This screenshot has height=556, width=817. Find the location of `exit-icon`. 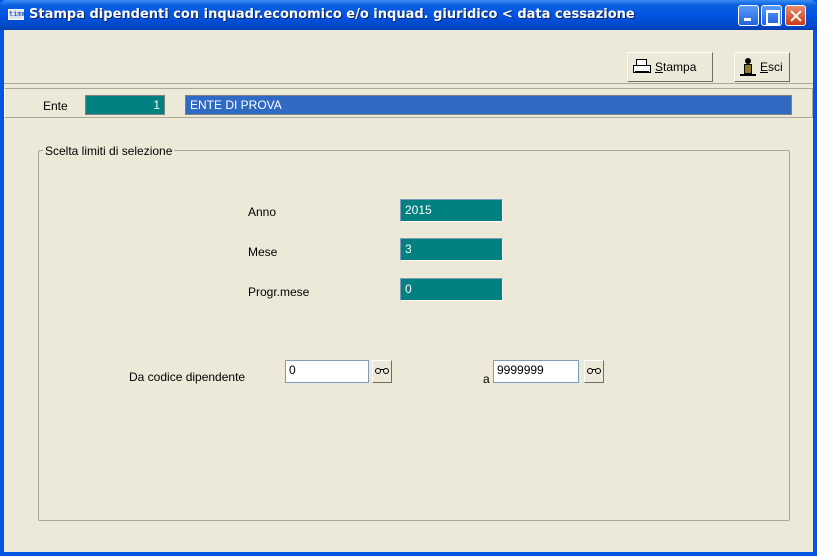

exit-icon is located at coordinates (748, 67).